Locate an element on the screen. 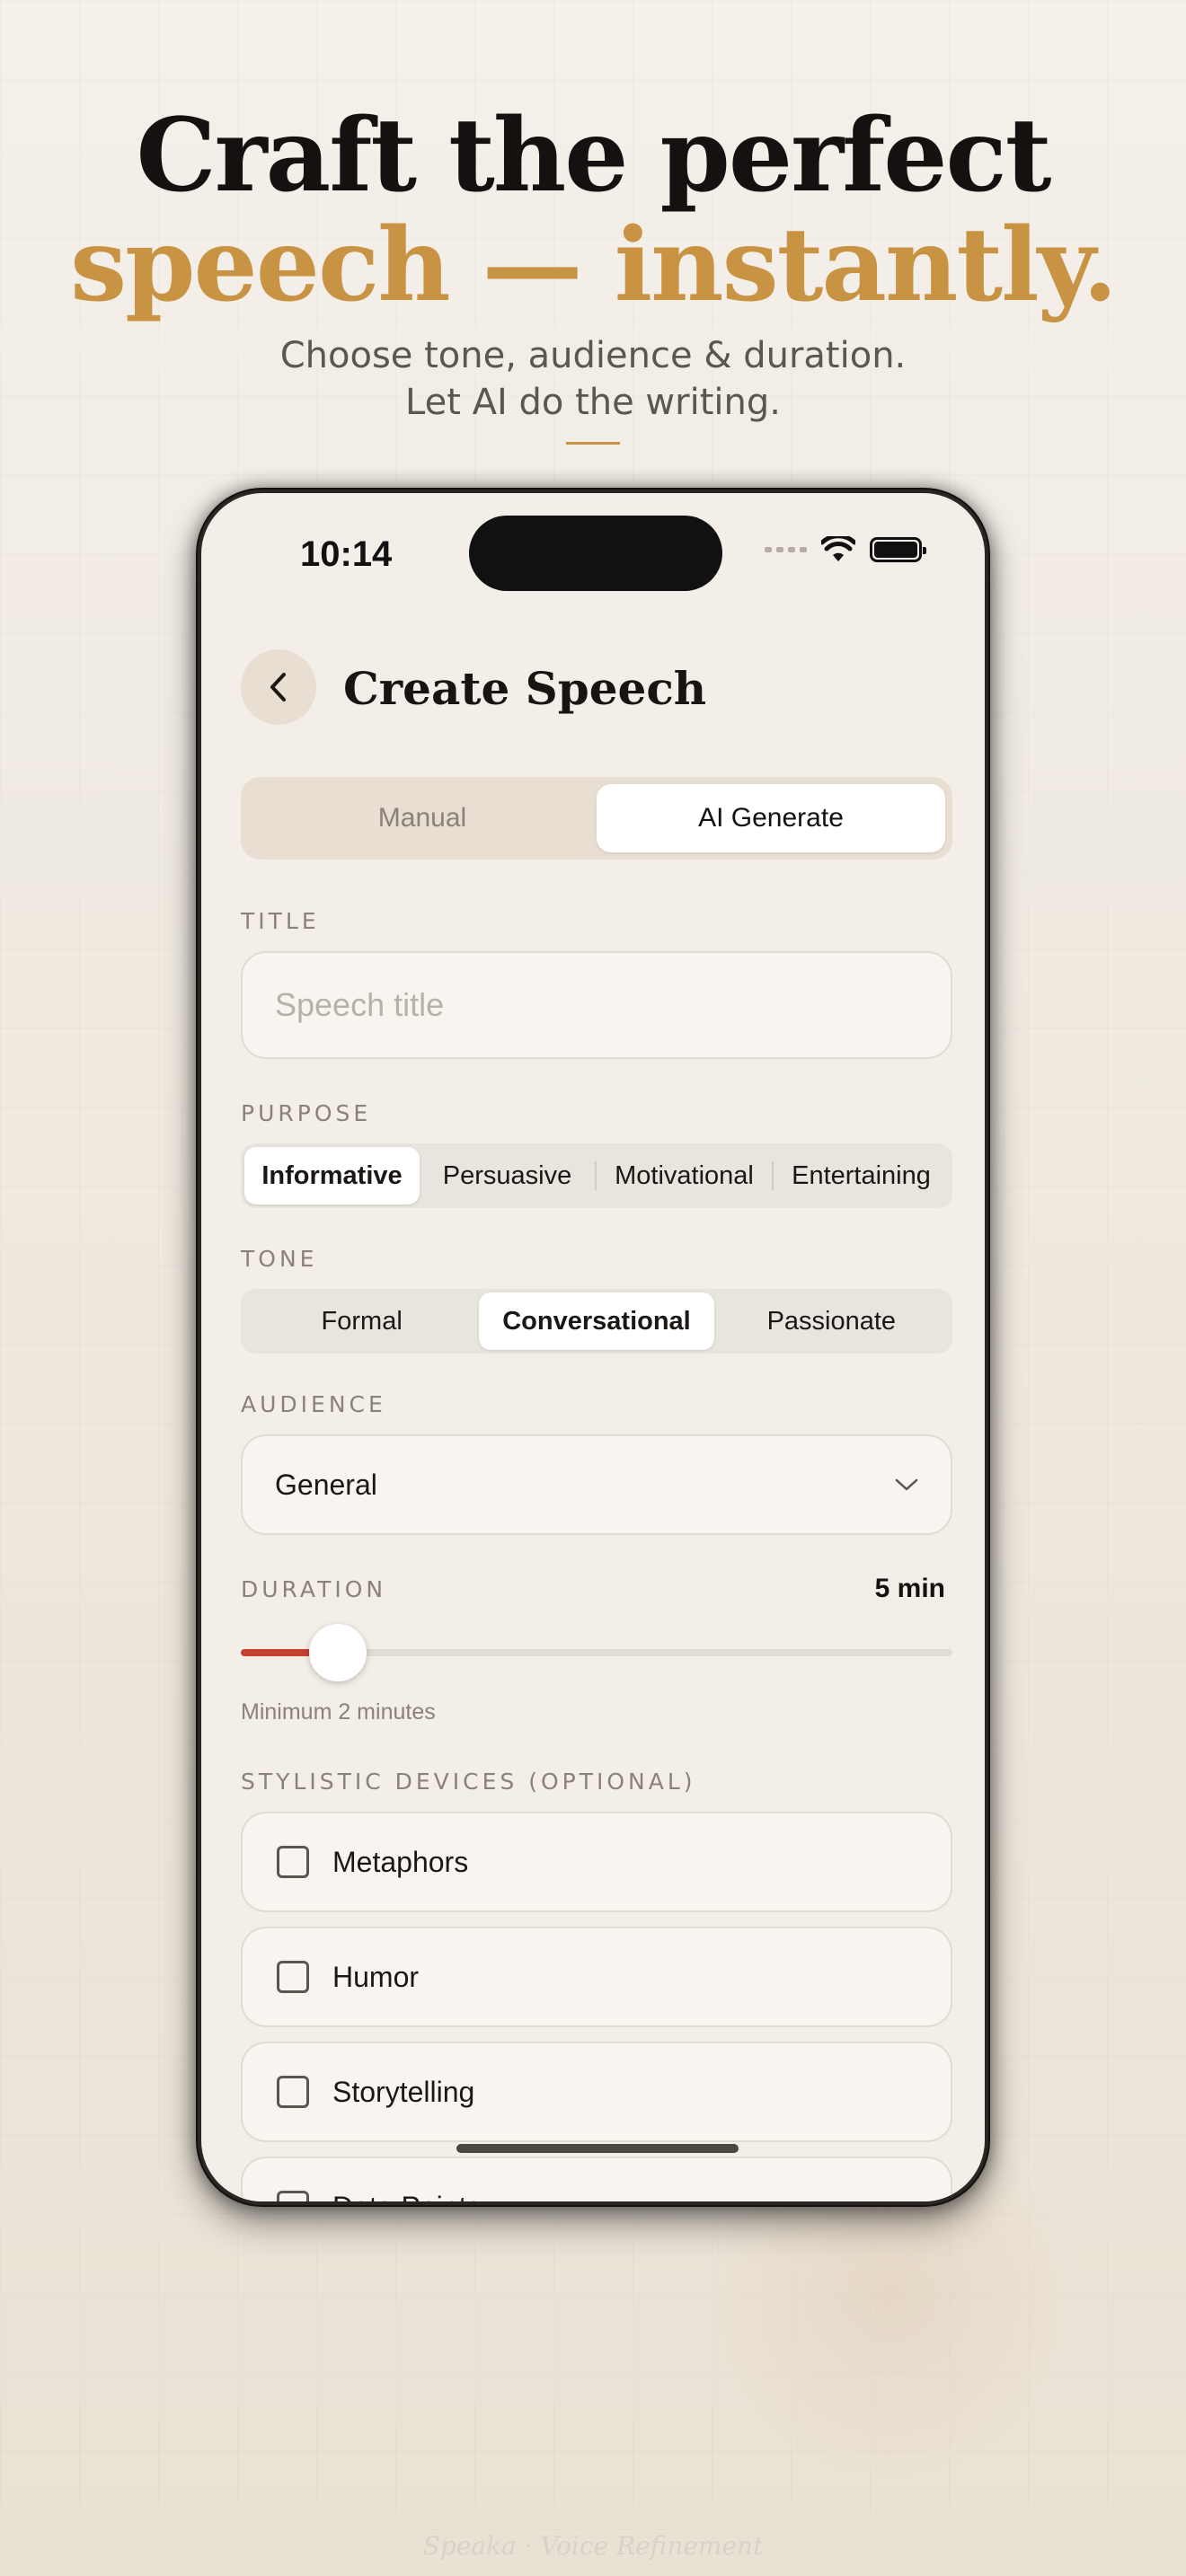  purpose-option-entertaining: Entertaining is located at coordinates (861, 1175).